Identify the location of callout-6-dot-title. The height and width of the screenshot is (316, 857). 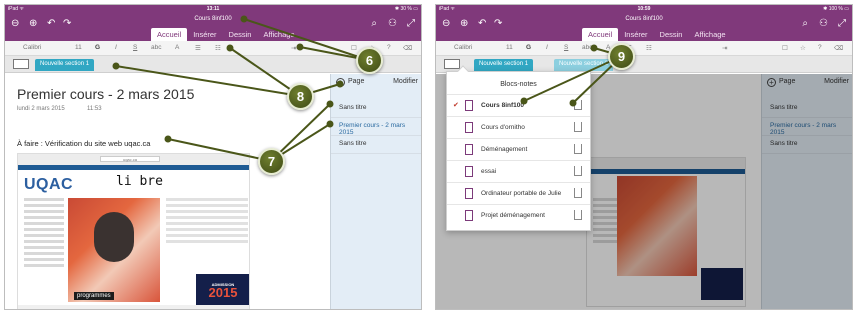
(244, 19).